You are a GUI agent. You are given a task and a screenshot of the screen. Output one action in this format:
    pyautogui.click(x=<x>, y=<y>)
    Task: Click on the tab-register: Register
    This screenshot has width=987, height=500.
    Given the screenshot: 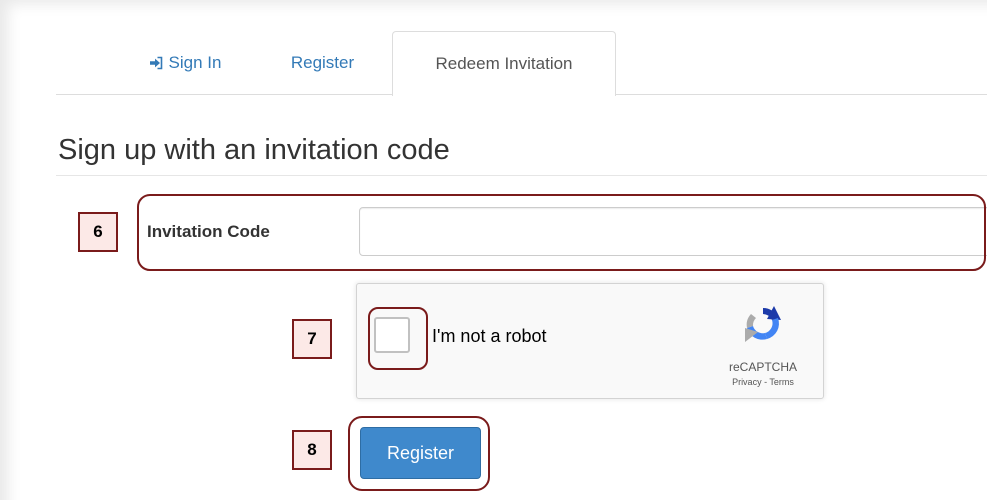 What is the action you would take?
    pyautogui.click(x=322, y=62)
    